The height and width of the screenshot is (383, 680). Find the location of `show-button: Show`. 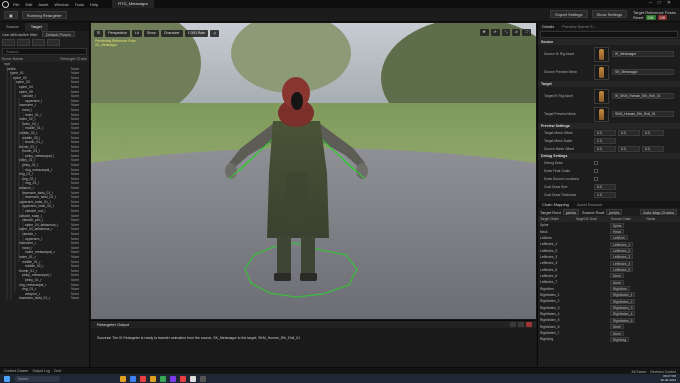

show-button: Show is located at coordinates (151, 33).